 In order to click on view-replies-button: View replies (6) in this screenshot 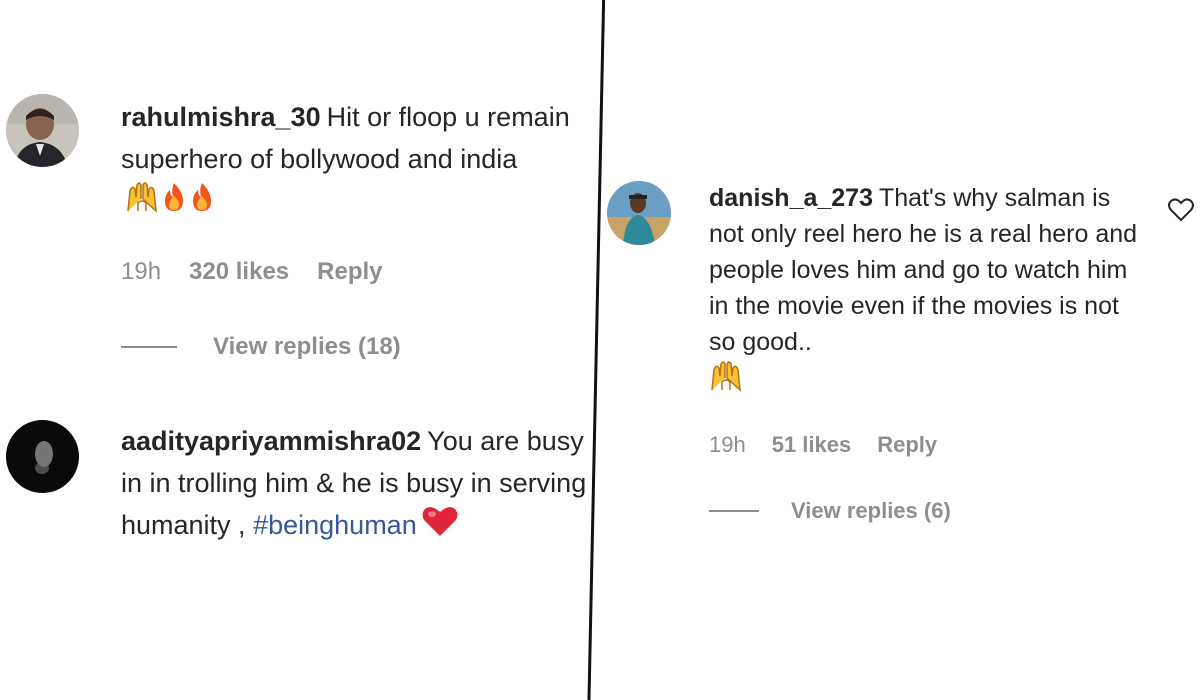, I will do `click(830, 511)`.